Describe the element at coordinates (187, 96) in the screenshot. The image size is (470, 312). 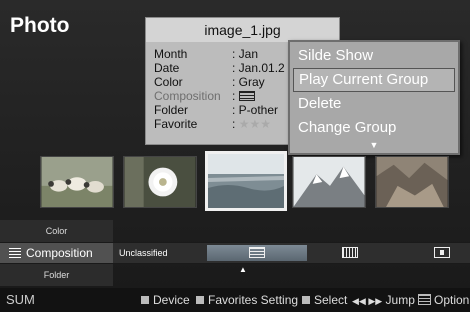
I see `info-label: Composition` at that location.